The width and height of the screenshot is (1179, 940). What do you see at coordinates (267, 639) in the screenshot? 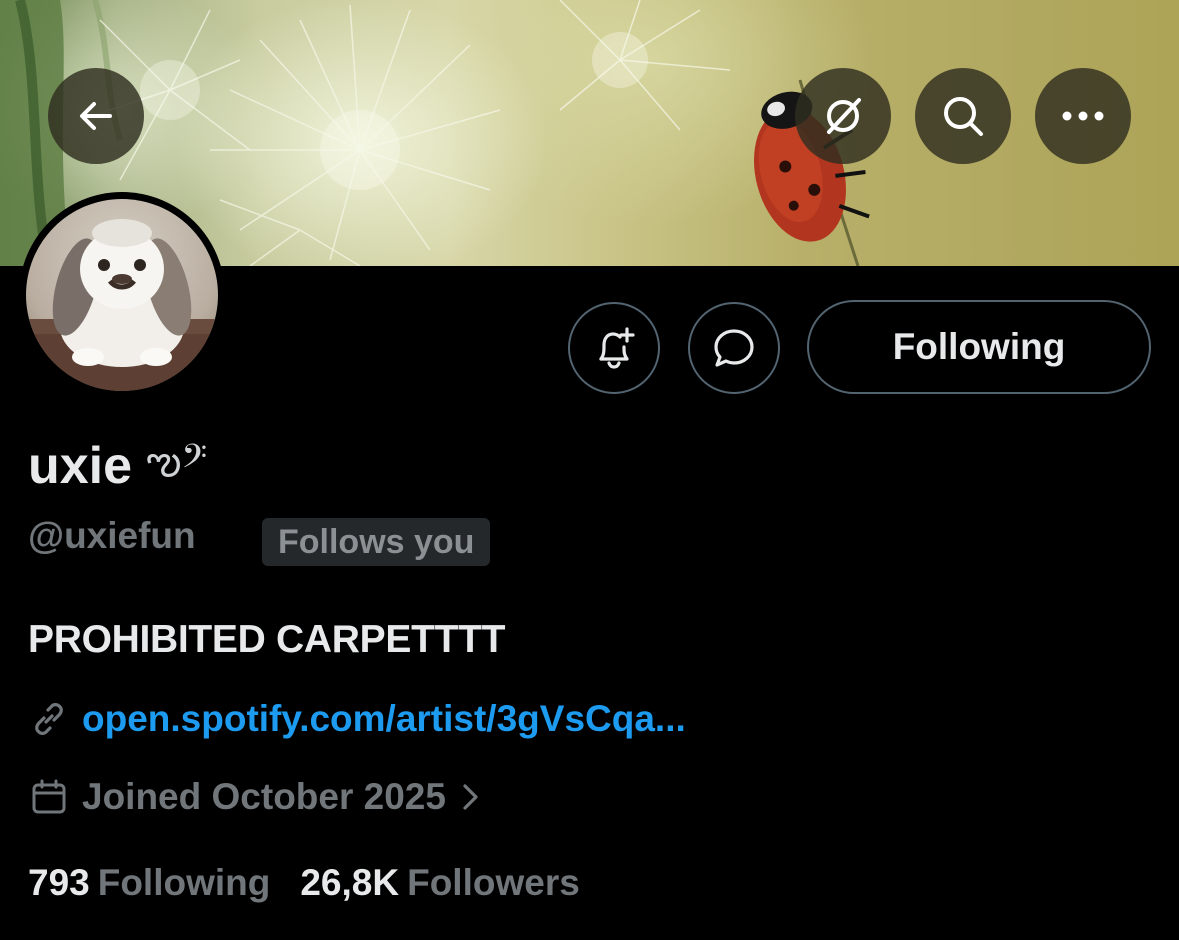
I see `bio: PROHIBITED CARPETTTT` at bounding box center [267, 639].